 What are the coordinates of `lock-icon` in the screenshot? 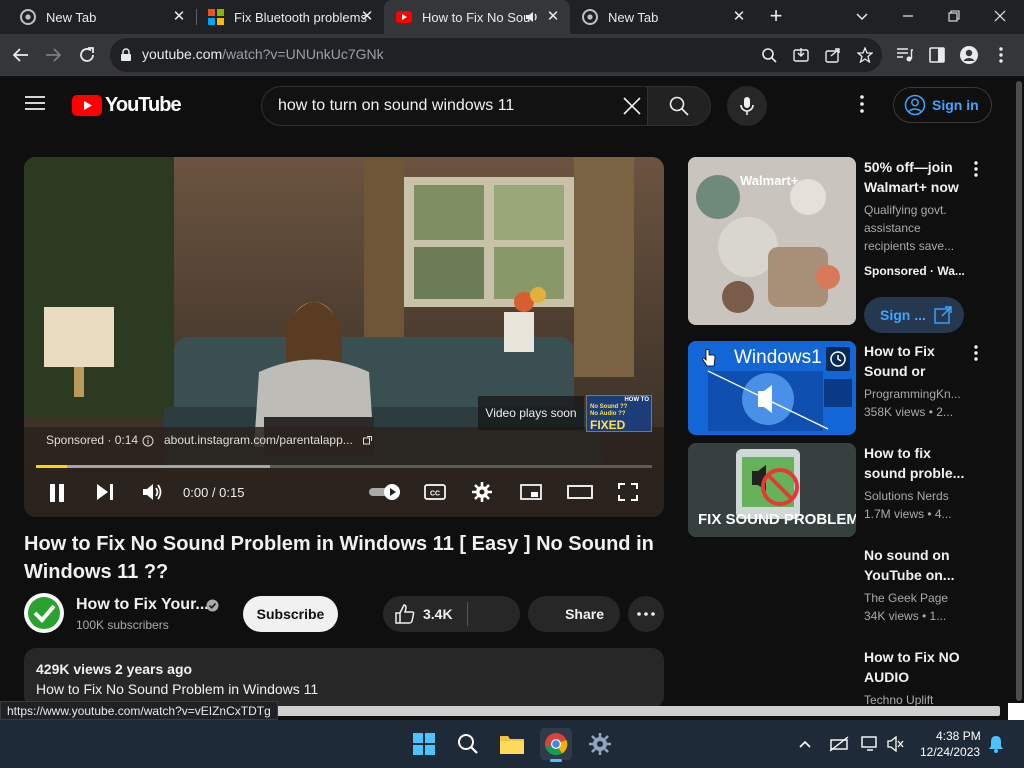 It's located at (126, 55).